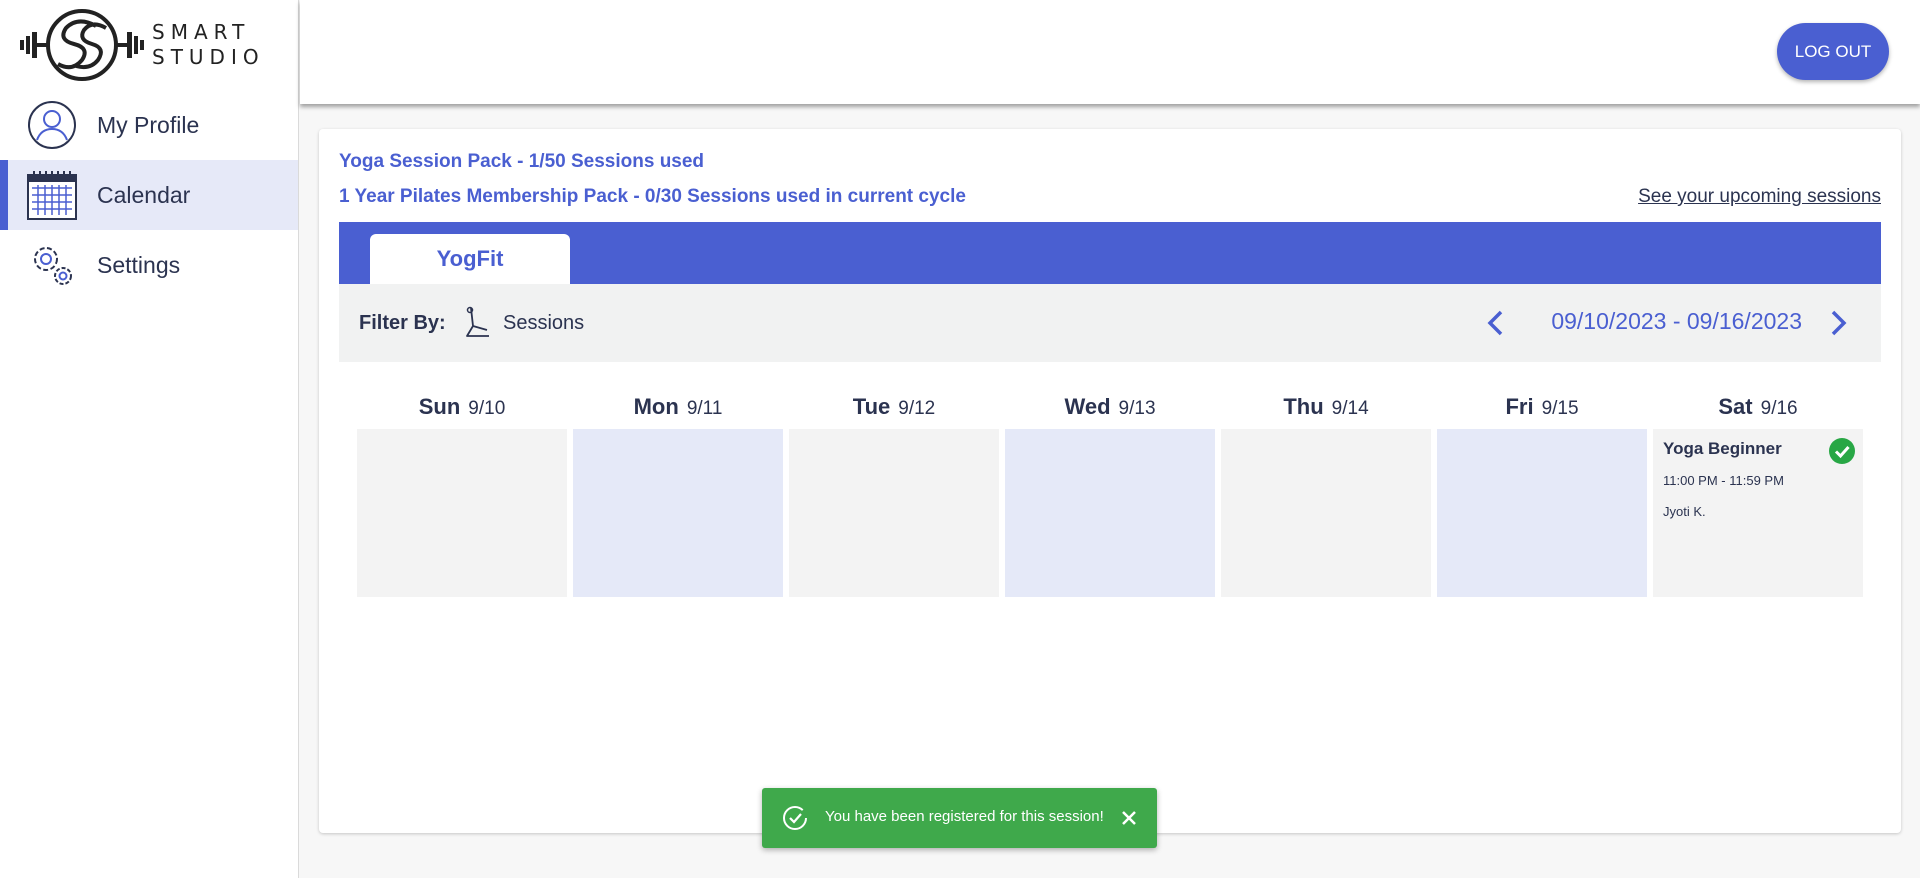 The width and height of the screenshot is (1920, 878). I want to click on sidebar-item-label: Calendar, so click(144, 194).